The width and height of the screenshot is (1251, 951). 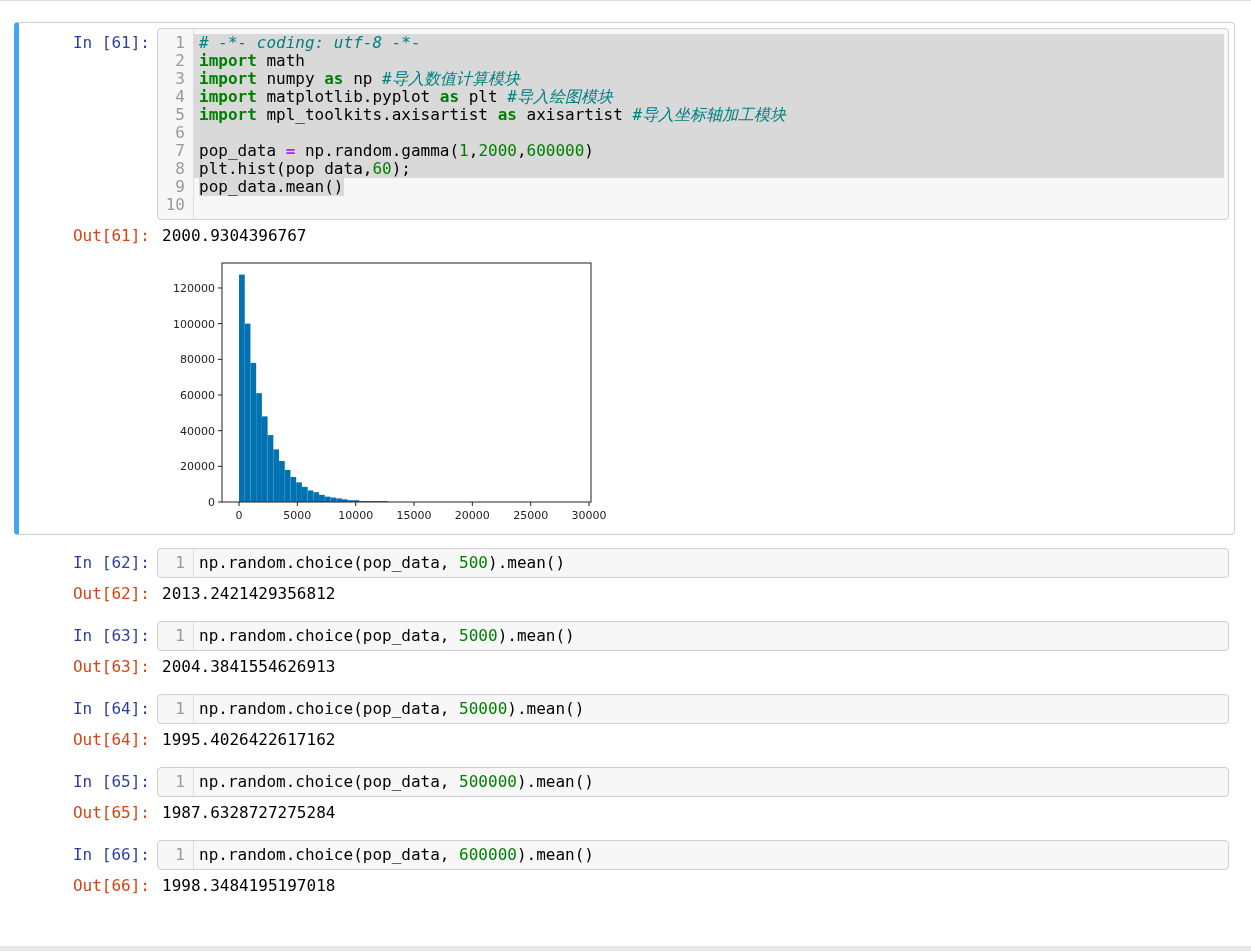 I want to click on x-tick-label: 30000, so click(x=589, y=515).